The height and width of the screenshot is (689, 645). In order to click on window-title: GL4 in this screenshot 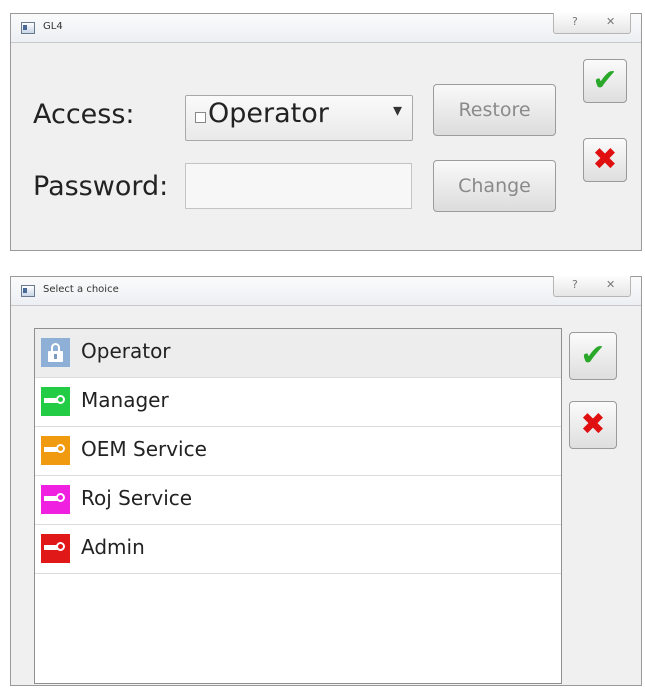, I will do `click(53, 26)`.